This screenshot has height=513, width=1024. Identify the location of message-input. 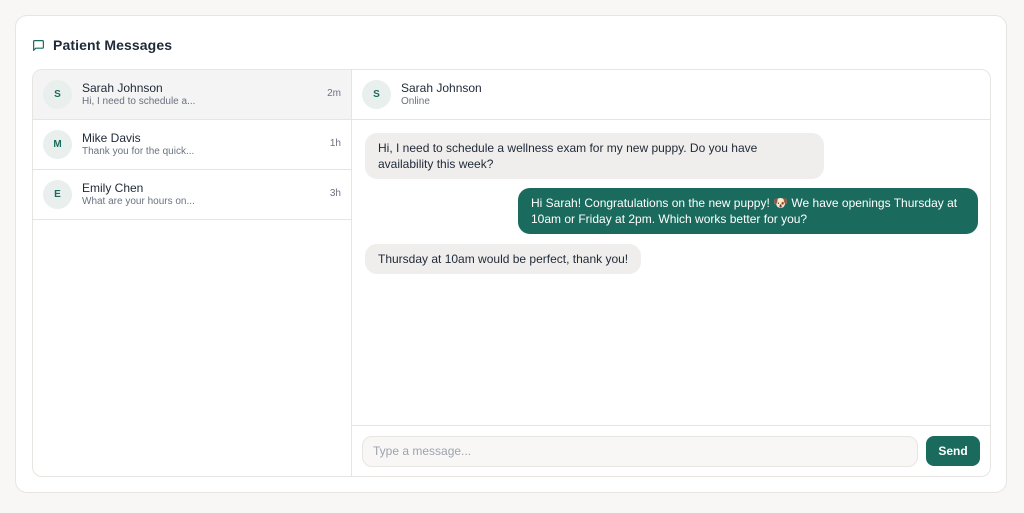
(640, 451).